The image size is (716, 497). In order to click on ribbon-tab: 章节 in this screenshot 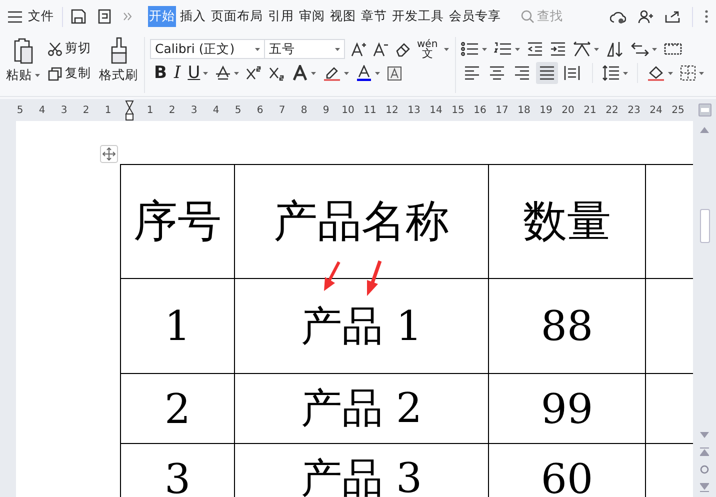, I will do `click(374, 16)`.